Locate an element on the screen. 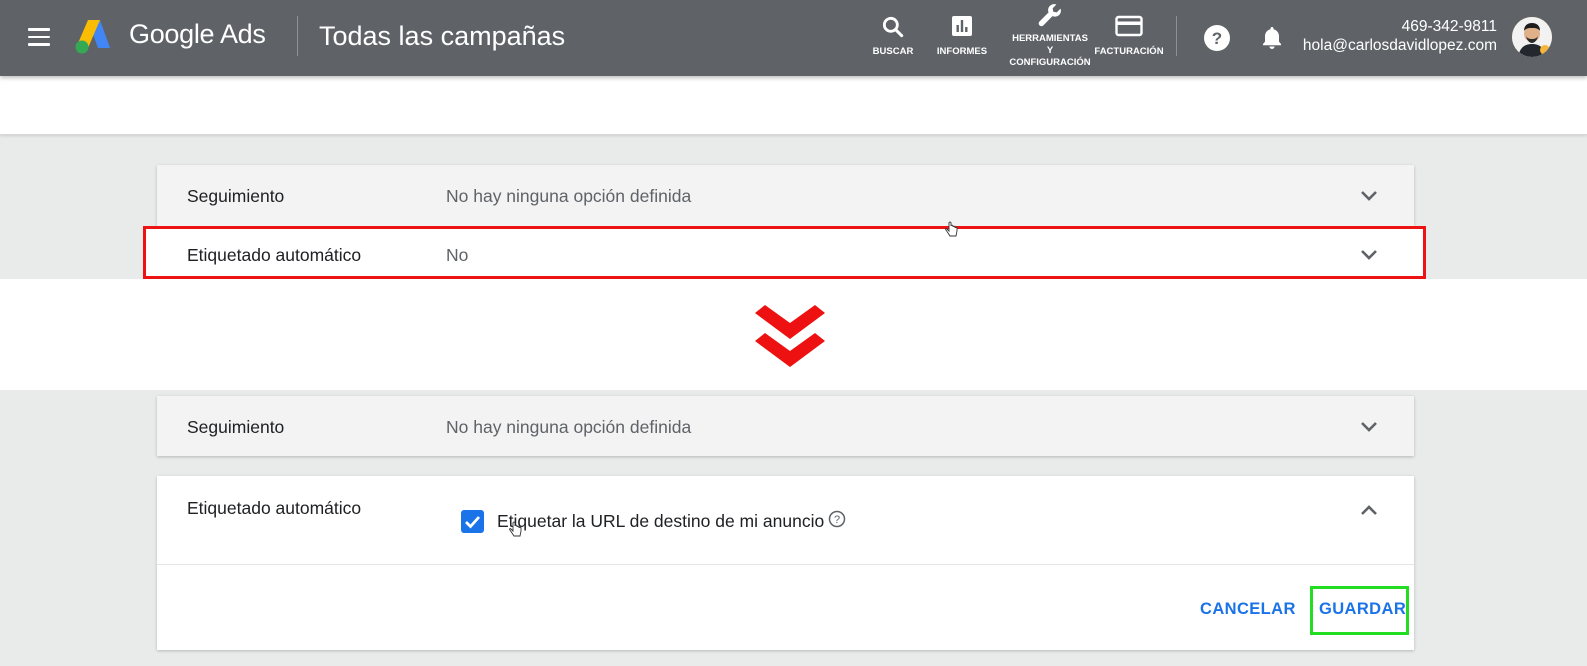 The width and height of the screenshot is (1587, 666). panel-divider is located at coordinates (785, 564).